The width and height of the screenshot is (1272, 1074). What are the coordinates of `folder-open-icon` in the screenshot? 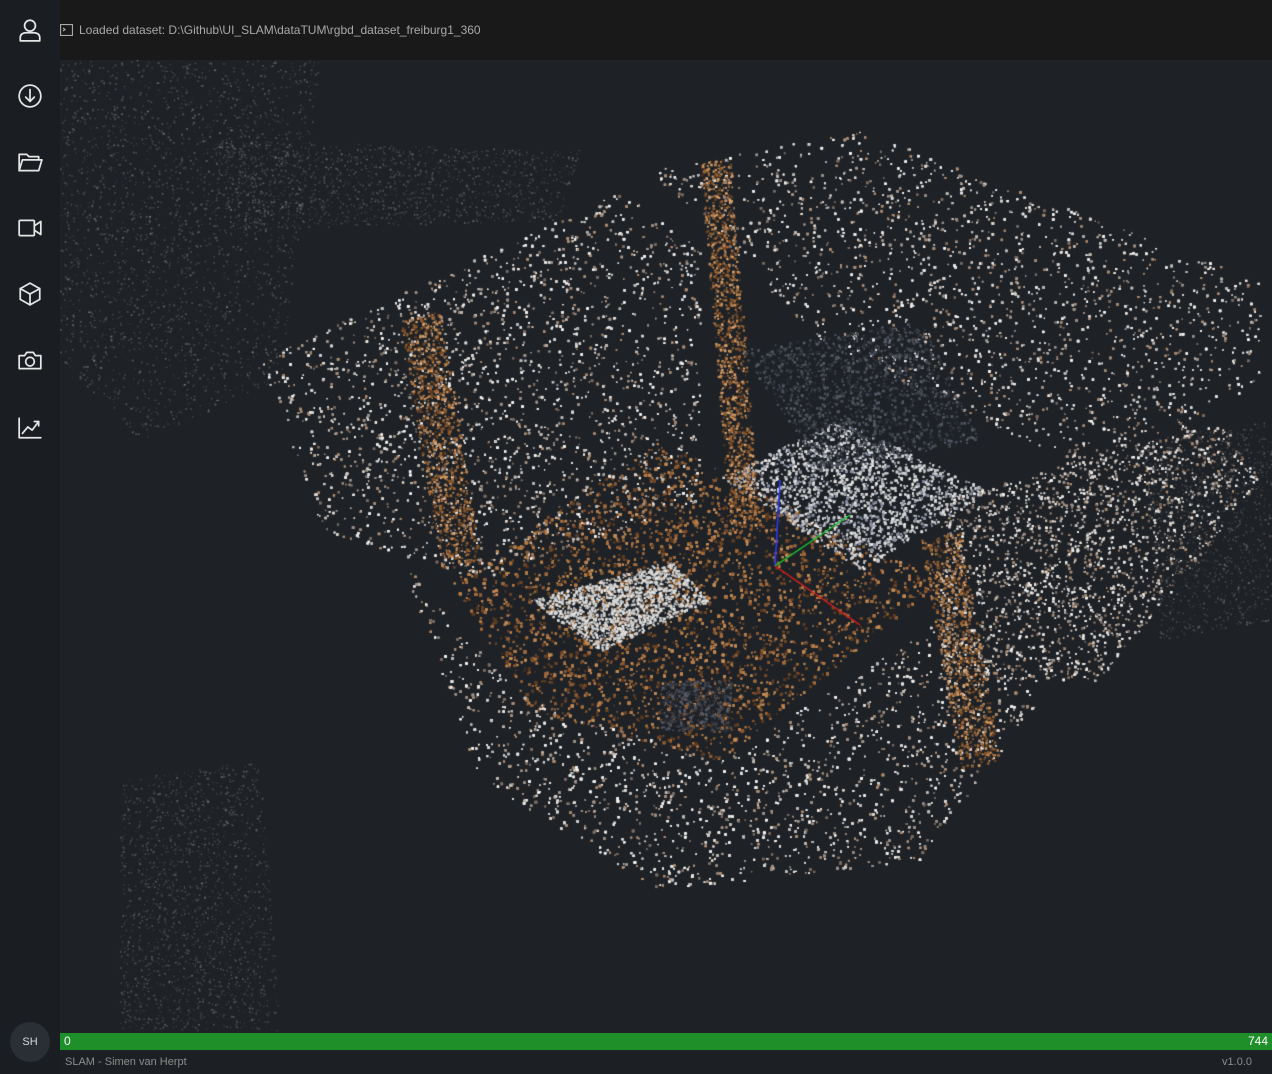 It's located at (30, 162).